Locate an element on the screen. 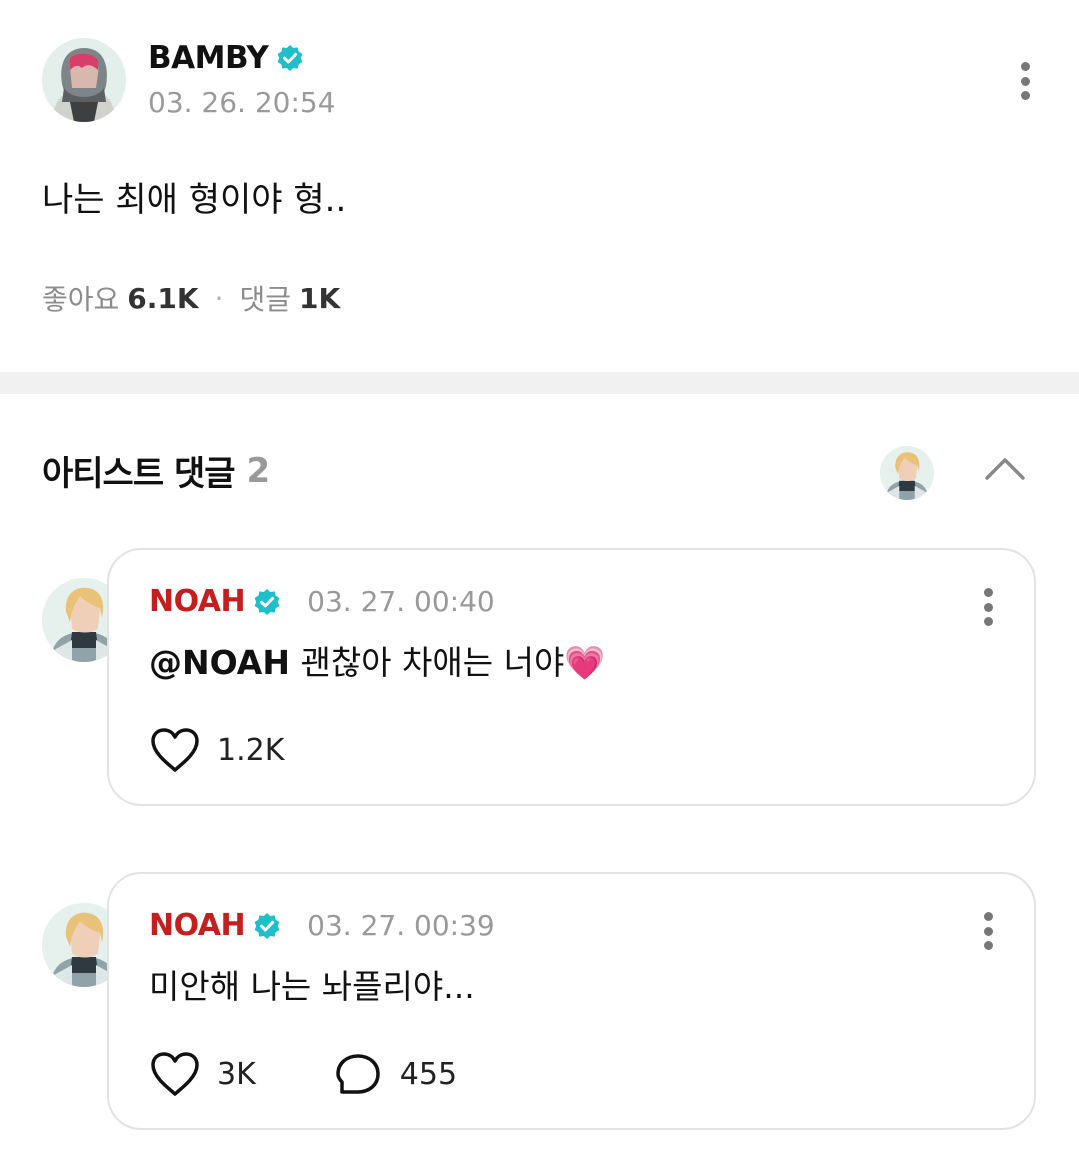 This screenshot has width=1079, height=1171. artist-comments-header: 아티스트 댓글 2 is located at coordinates (156, 470).